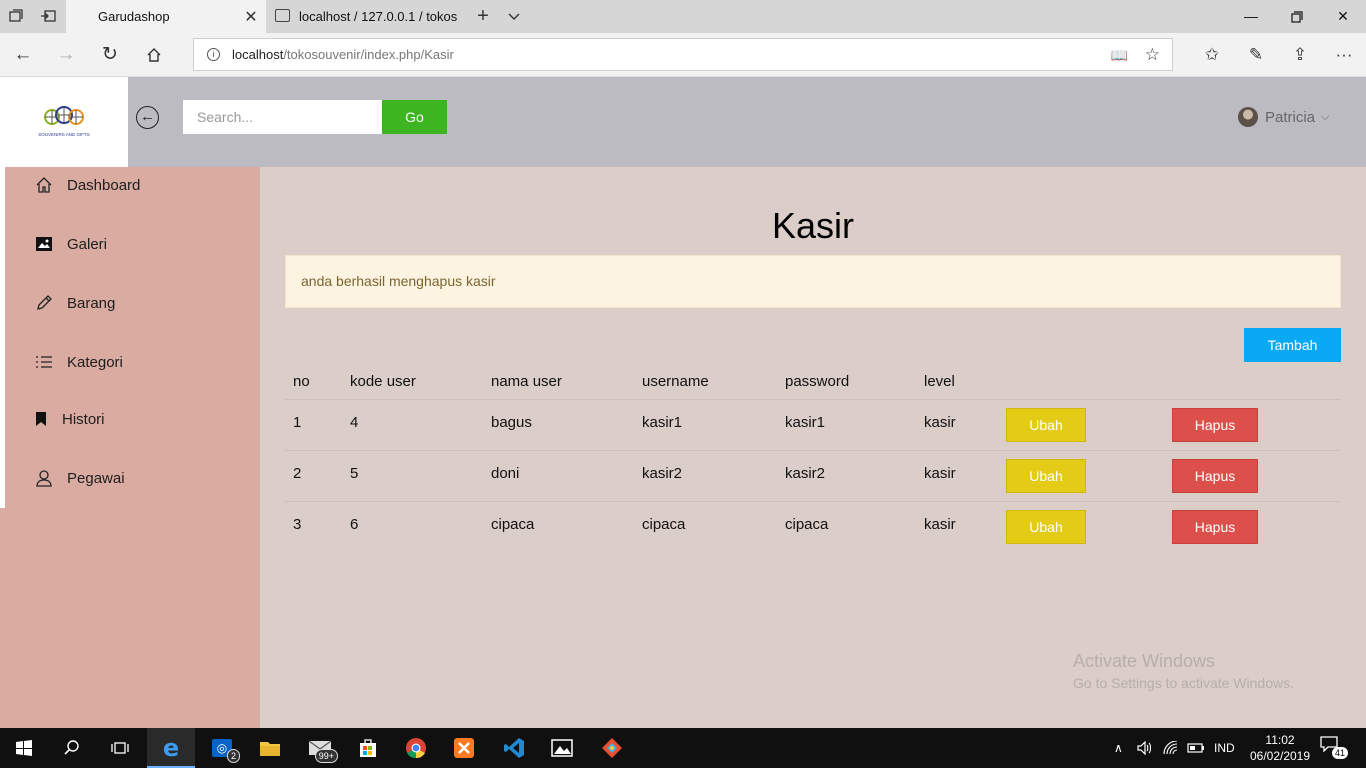 The width and height of the screenshot is (1366, 768). I want to click on edge-browser-icon: e, so click(171, 748).